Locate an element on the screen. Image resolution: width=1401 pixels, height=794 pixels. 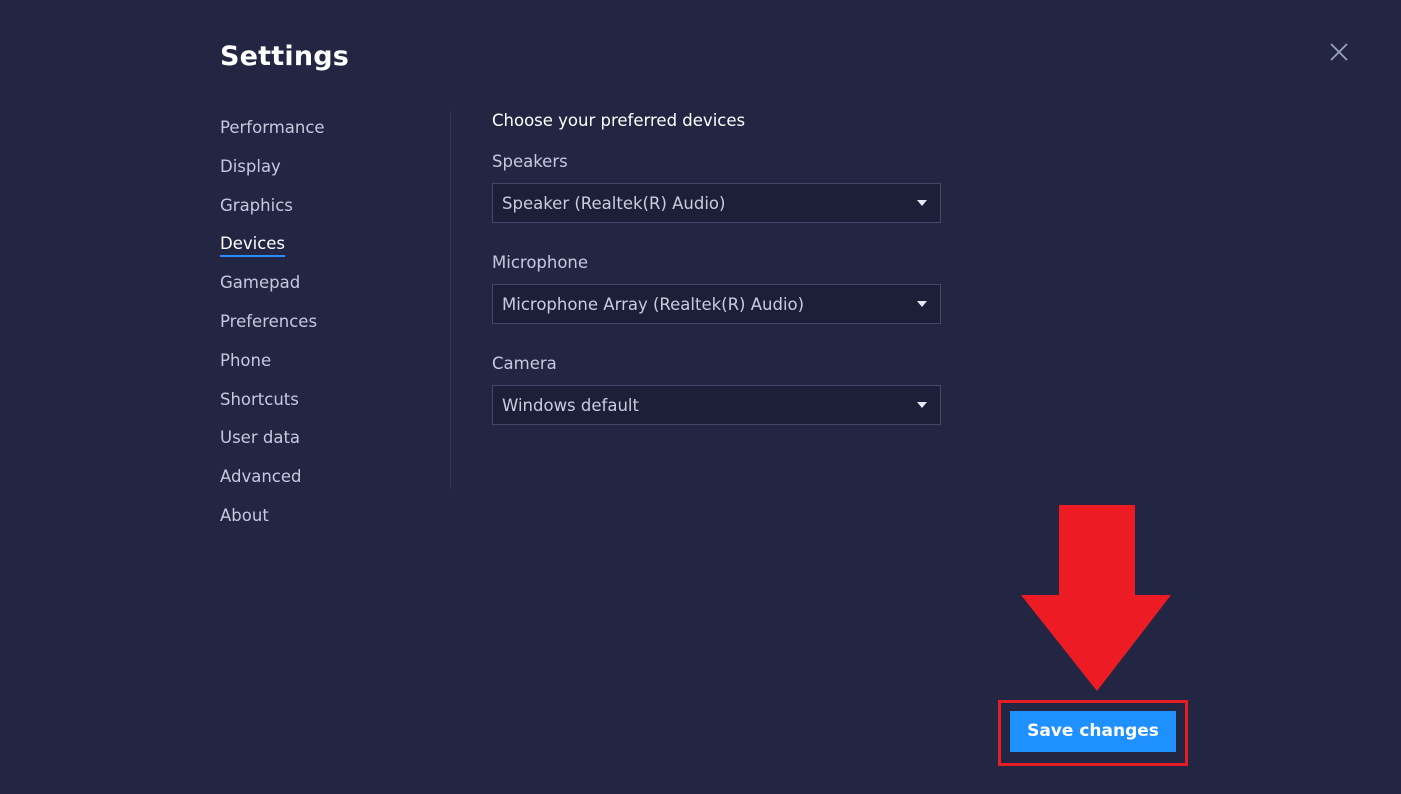
sidebar-item-user-data: User data is located at coordinates (325, 447).